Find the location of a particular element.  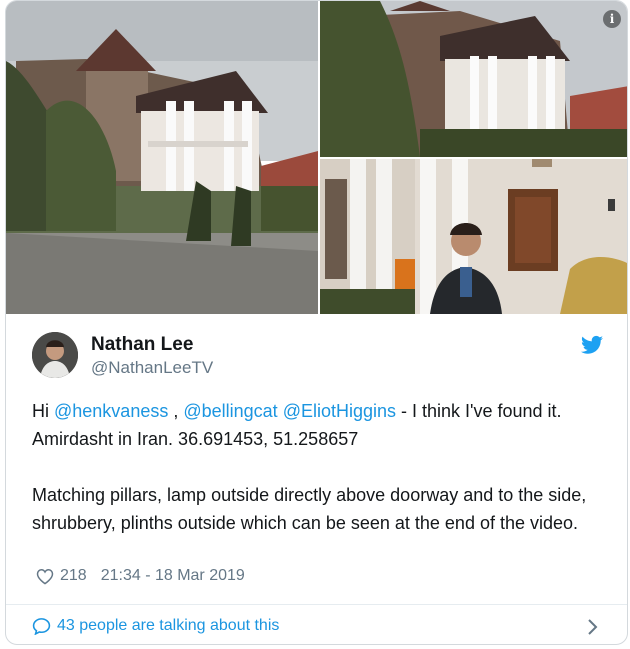

chevron-right-icon is located at coordinates (592, 627).